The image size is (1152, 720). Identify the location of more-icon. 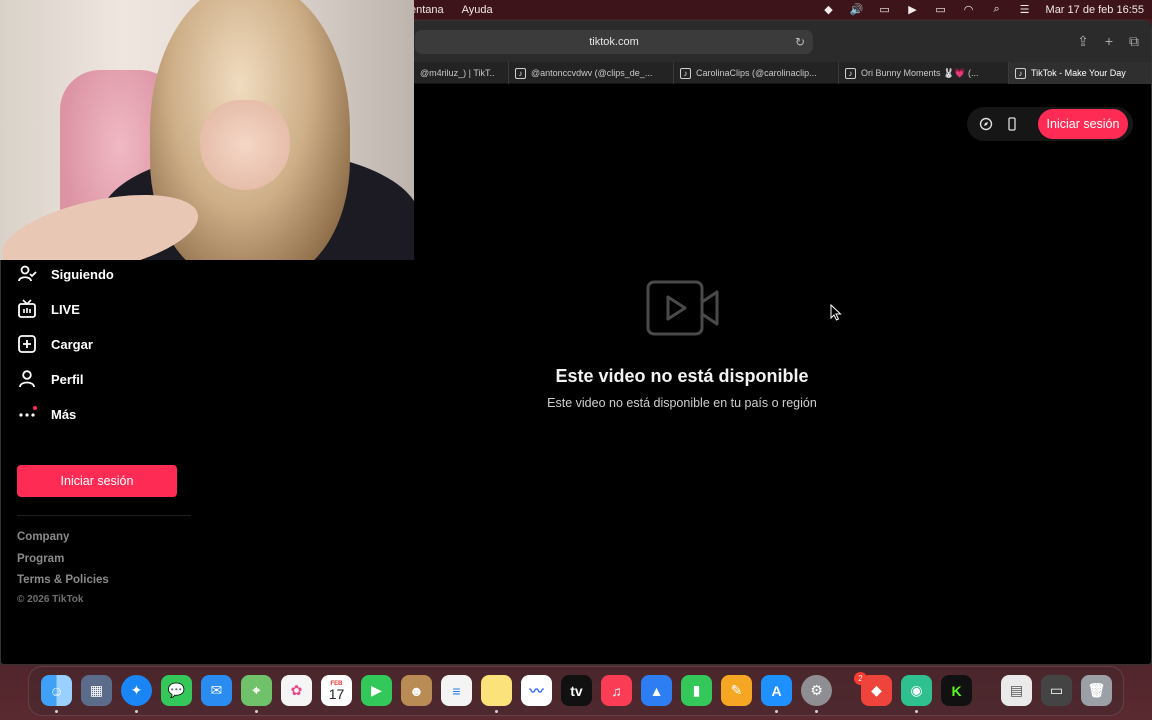
(28, 411).